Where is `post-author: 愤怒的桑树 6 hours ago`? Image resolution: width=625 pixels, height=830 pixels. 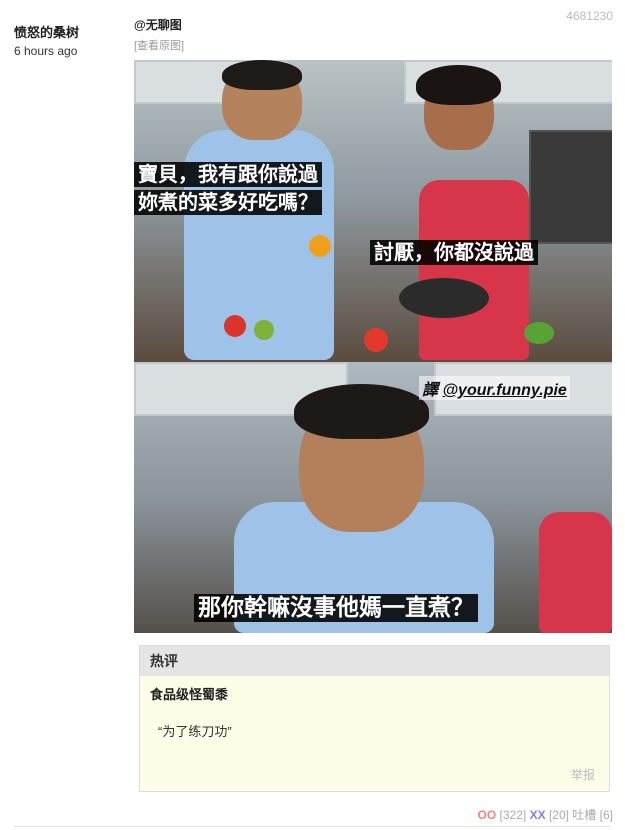 post-author: 愤怒的桑树 6 hours ago is located at coordinates (69, 40).